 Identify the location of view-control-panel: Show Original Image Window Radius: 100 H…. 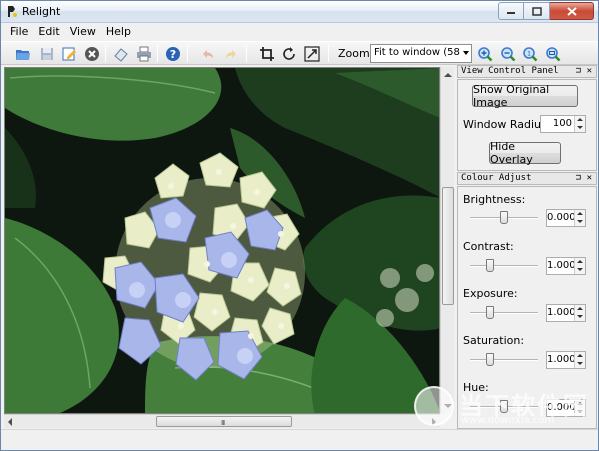
(527, 125).